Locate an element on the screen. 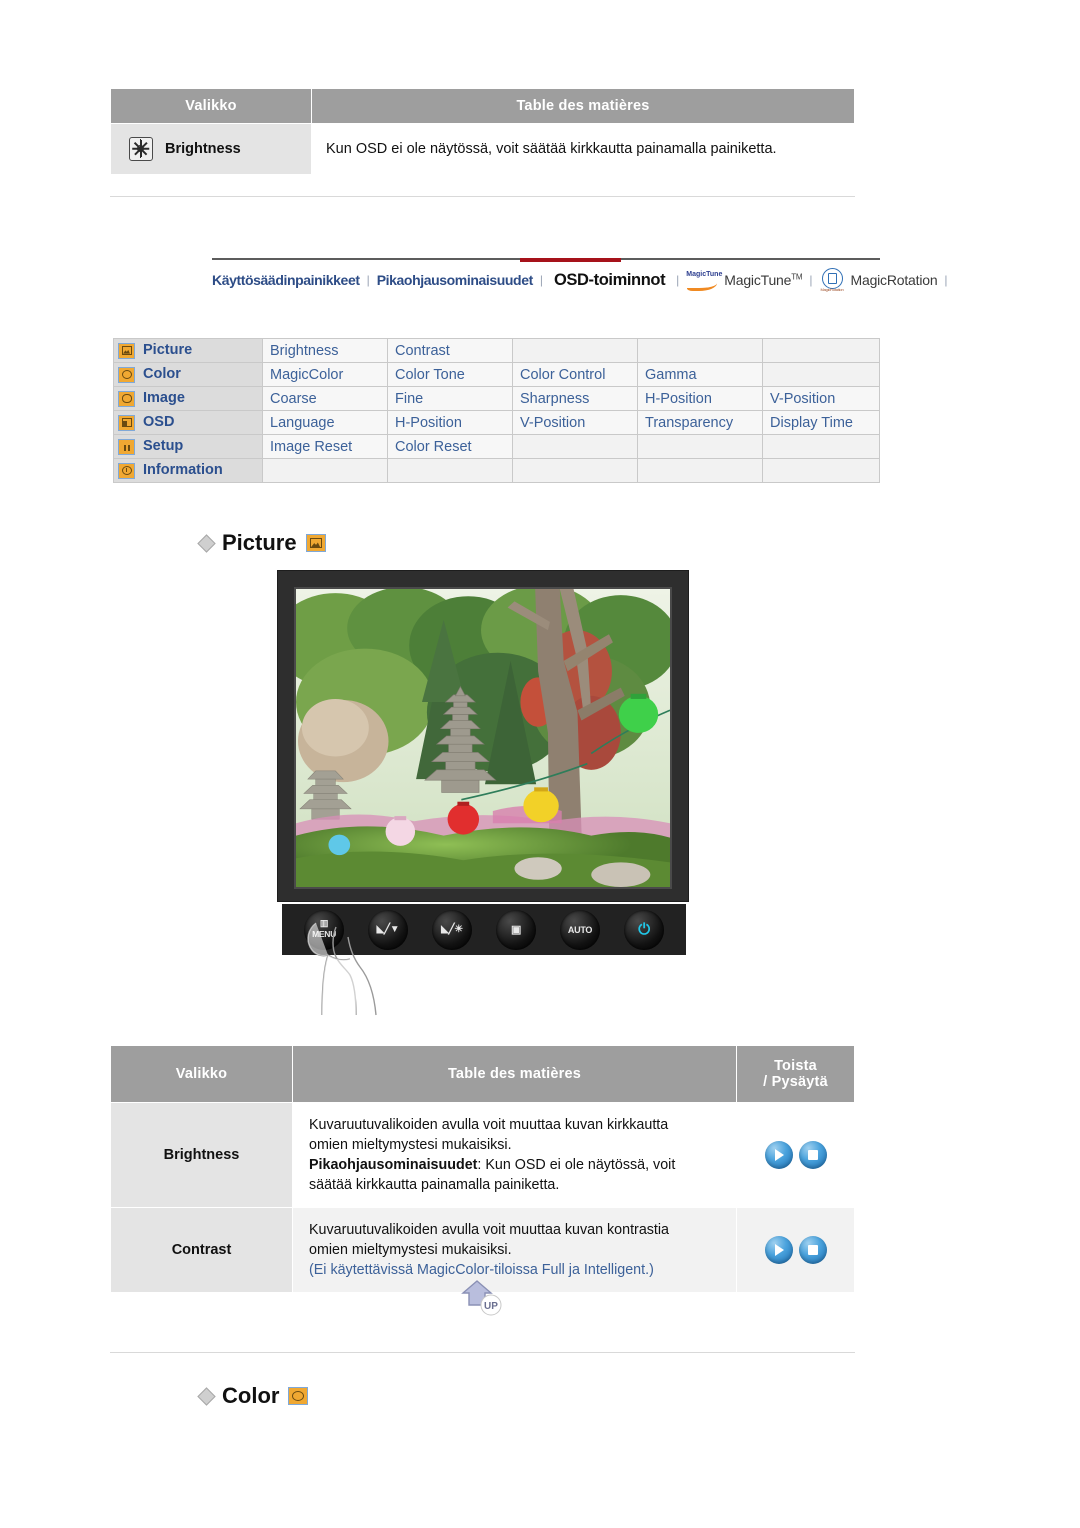 This screenshot has height=1528, width=1080. enter-button: ▣ is located at coordinates (516, 929).